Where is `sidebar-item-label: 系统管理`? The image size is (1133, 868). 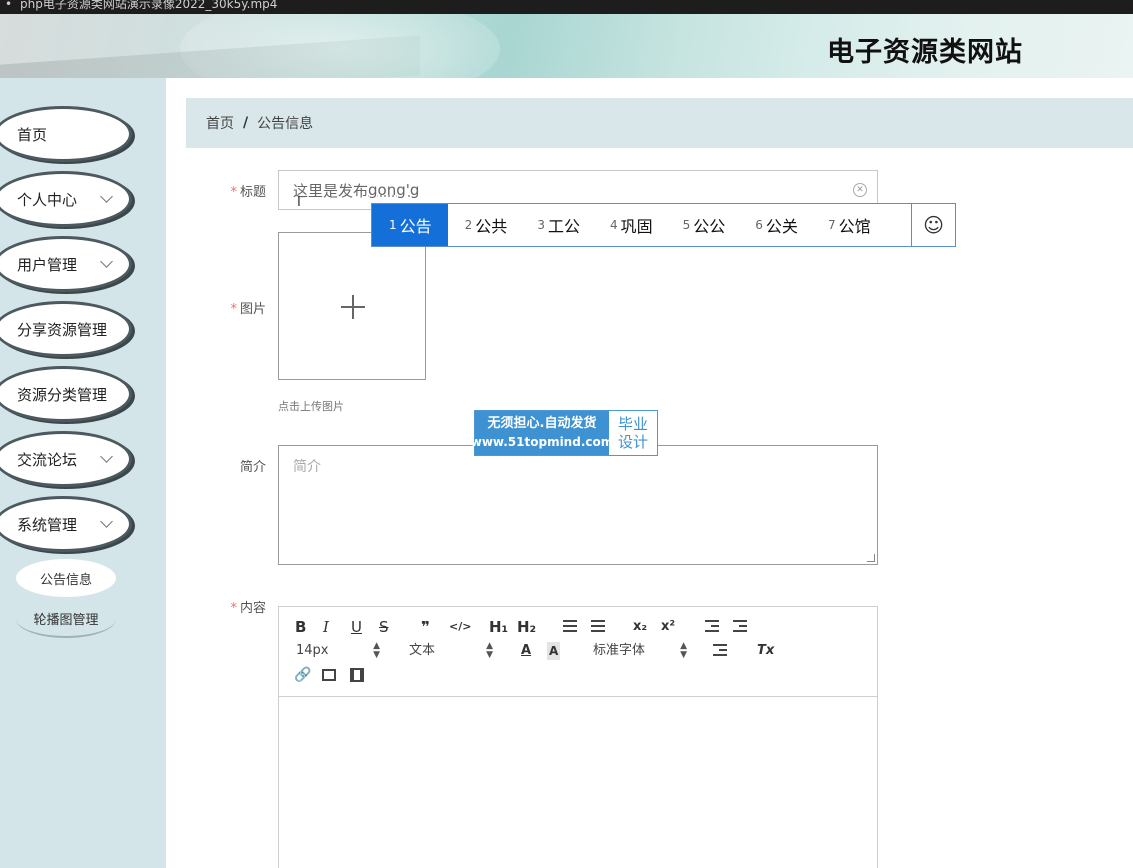
sidebar-item-label: 系统管理 is located at coordinates (47, 524).